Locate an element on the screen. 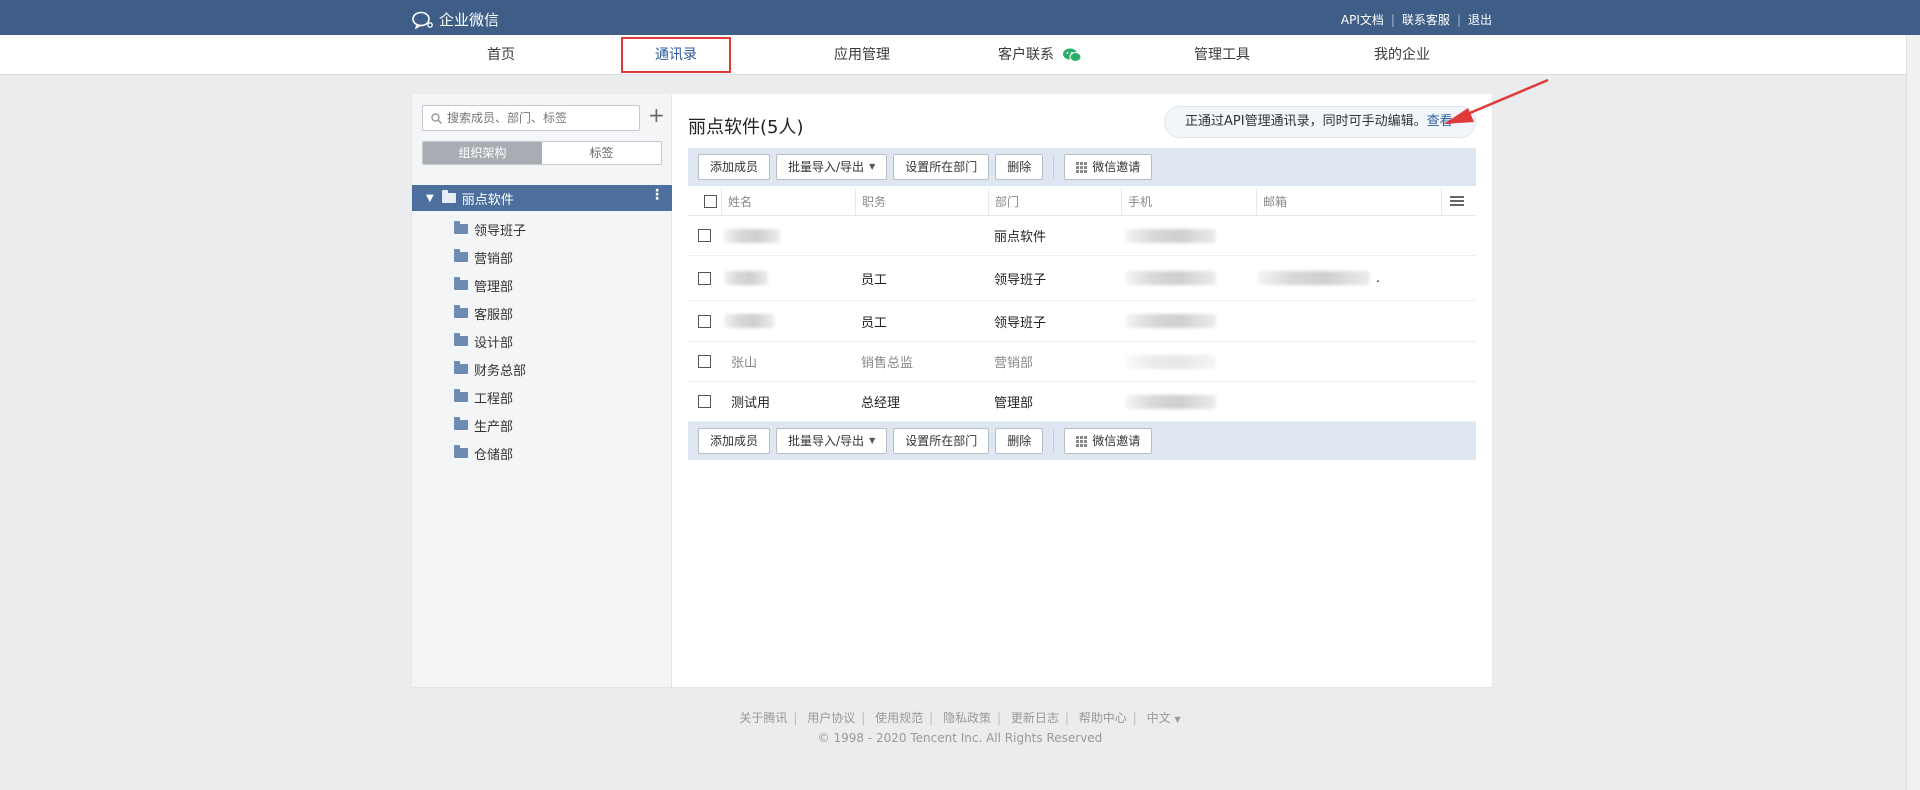  table-row: 员工 领导班子 . is located at coordinates (1082, 278).